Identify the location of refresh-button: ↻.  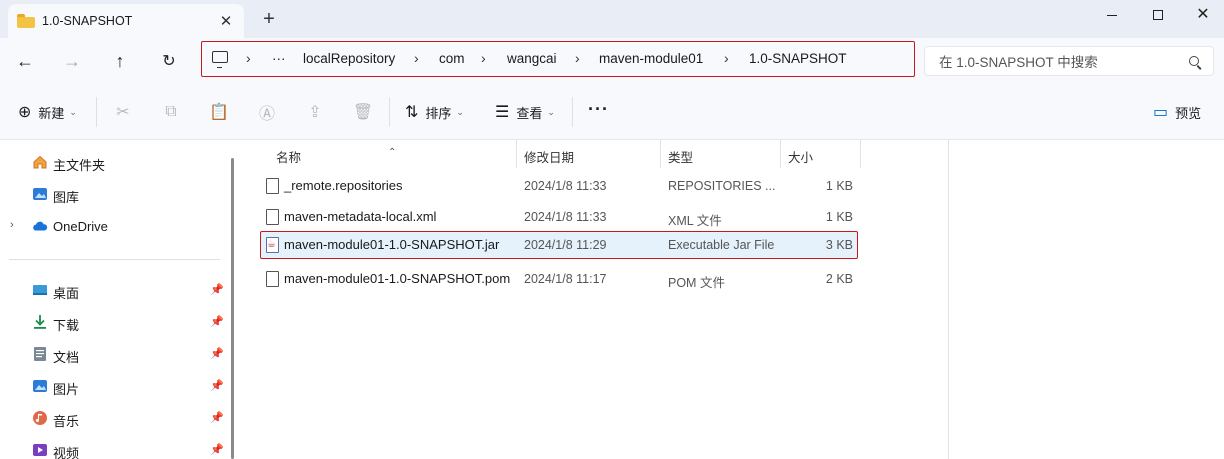
(169, 61).